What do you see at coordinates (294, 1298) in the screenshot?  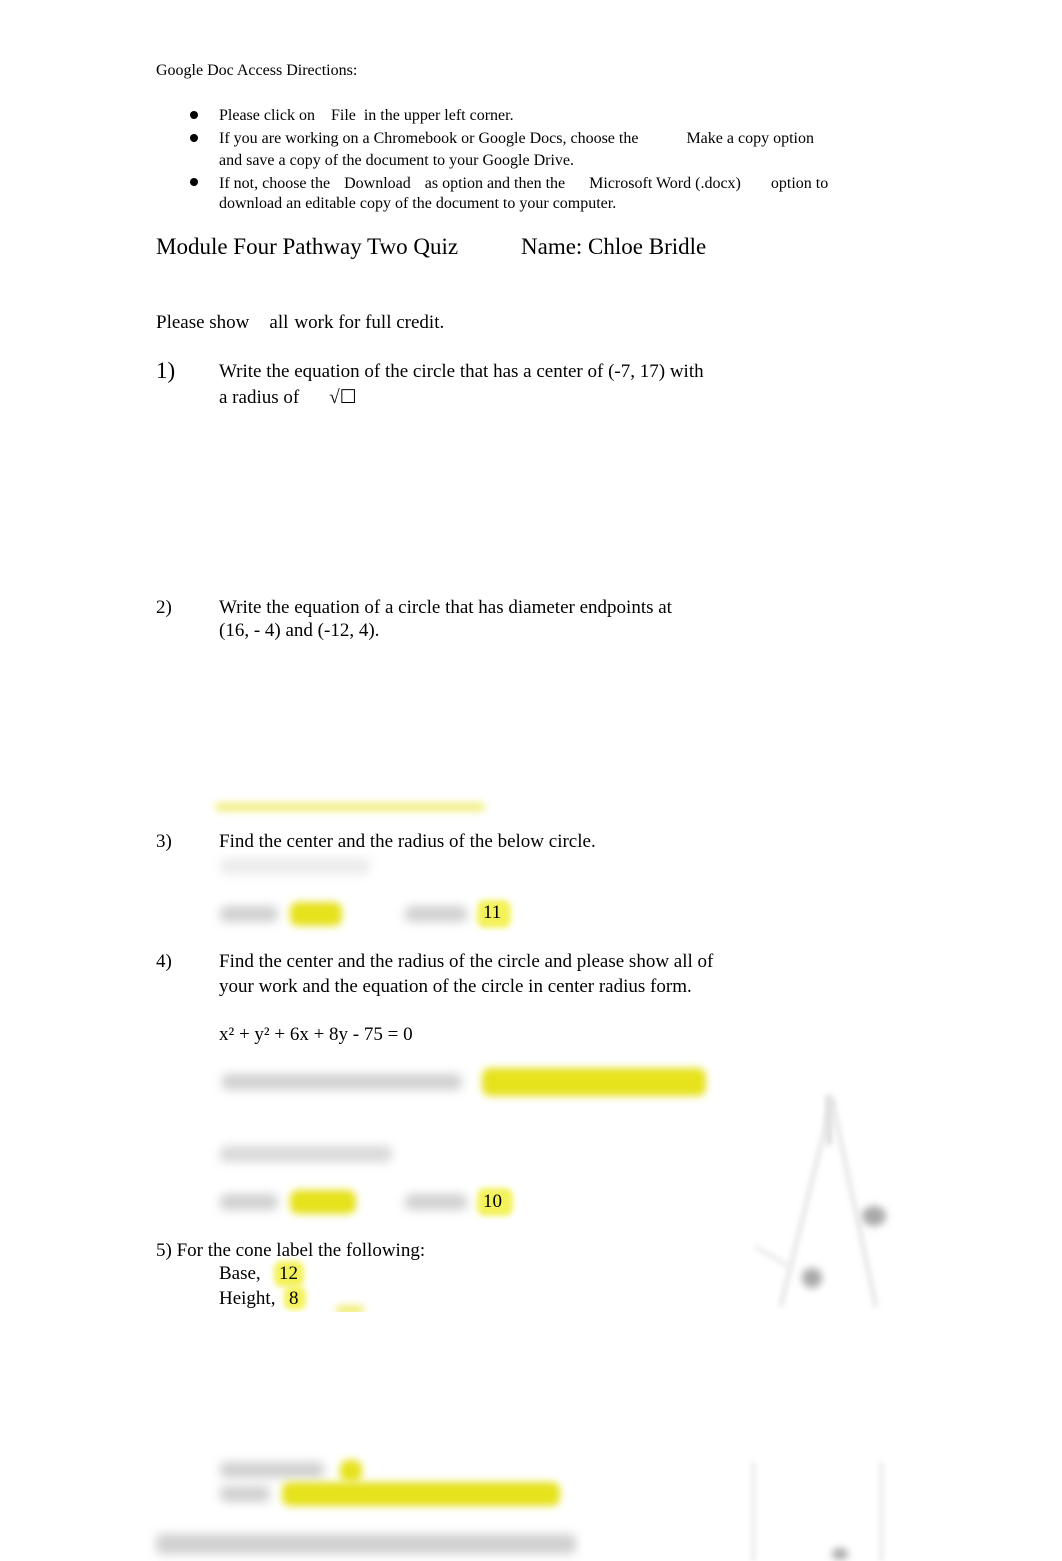 I see `height-answer: 8` at bounding box center [294, 1298].